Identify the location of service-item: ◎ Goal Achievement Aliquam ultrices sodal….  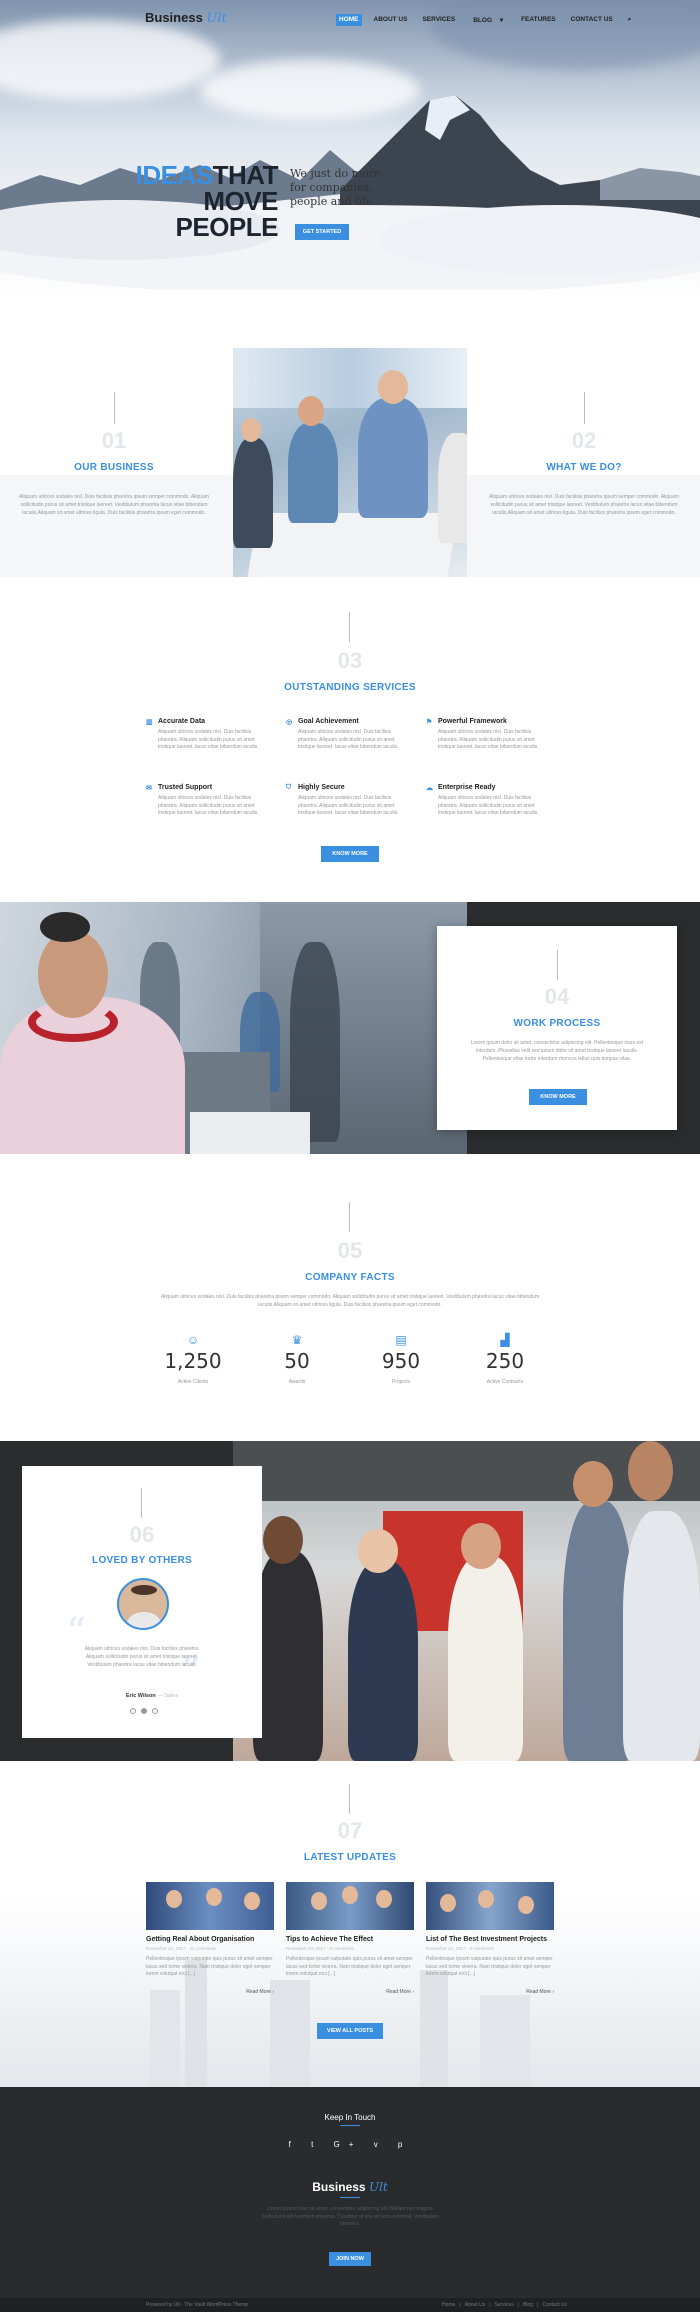
(348, 735).